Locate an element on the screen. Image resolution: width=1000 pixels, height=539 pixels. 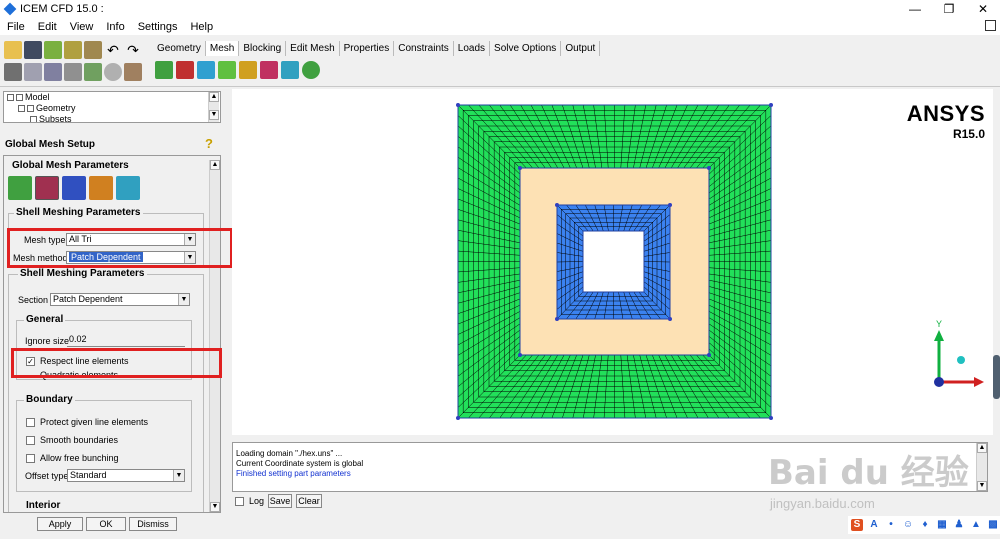
tree-item-subsets: Subsets is located at coordinates (112, 118).